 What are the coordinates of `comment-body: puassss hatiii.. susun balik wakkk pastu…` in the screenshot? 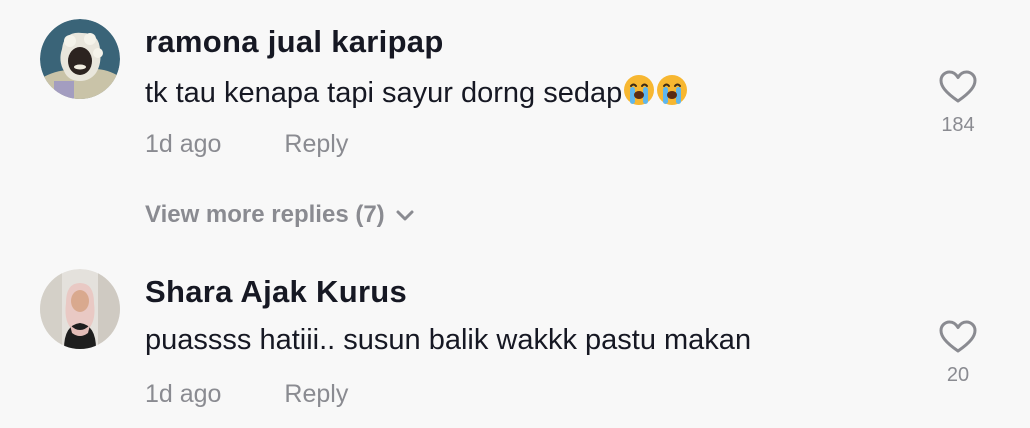 It's located at (448, 340).